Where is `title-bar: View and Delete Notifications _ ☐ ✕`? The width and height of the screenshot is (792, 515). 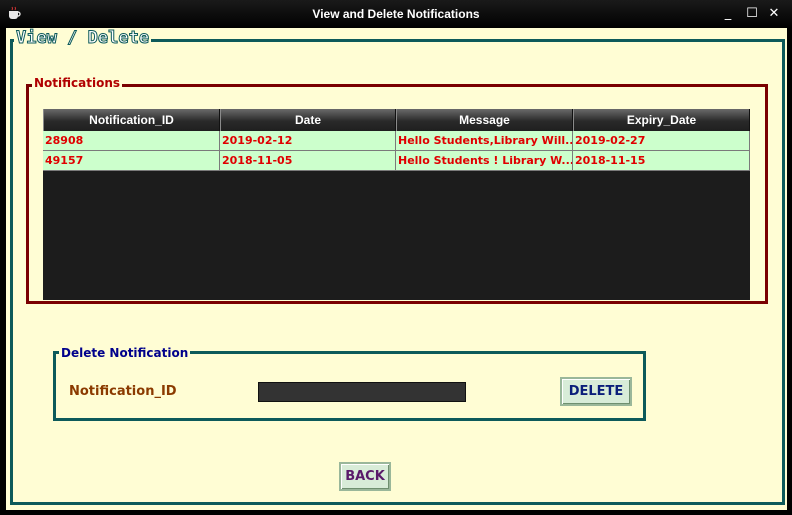 title-bar: View and Delete Notifications _ ☐ ✕ is located at coordinates (396, 14).